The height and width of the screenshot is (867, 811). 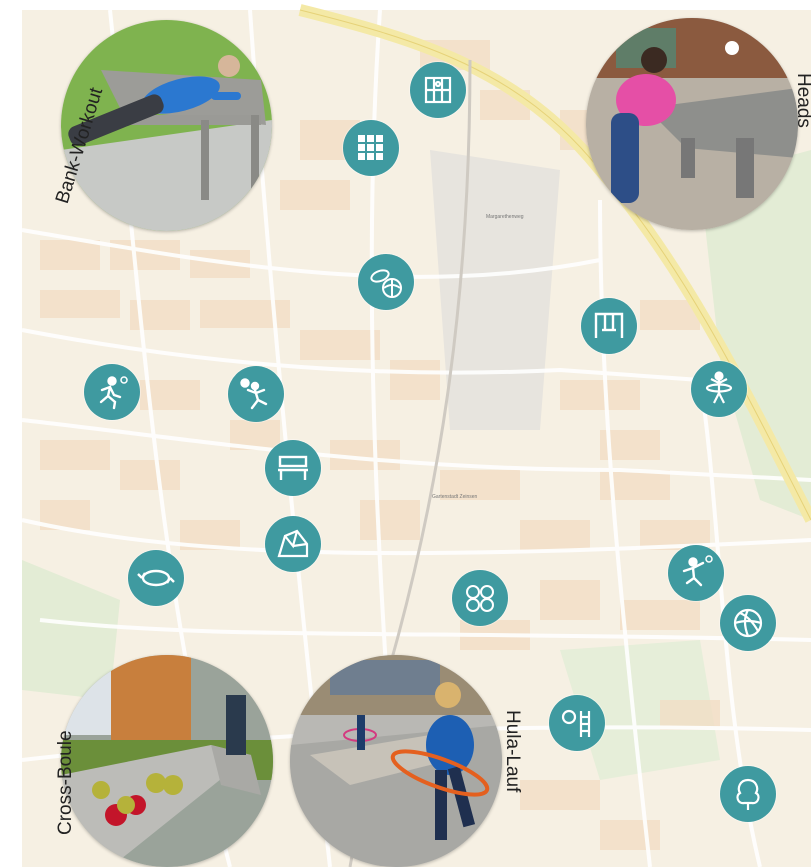 I want to click on station-frisbee-ball, so click(x=386, y=282).